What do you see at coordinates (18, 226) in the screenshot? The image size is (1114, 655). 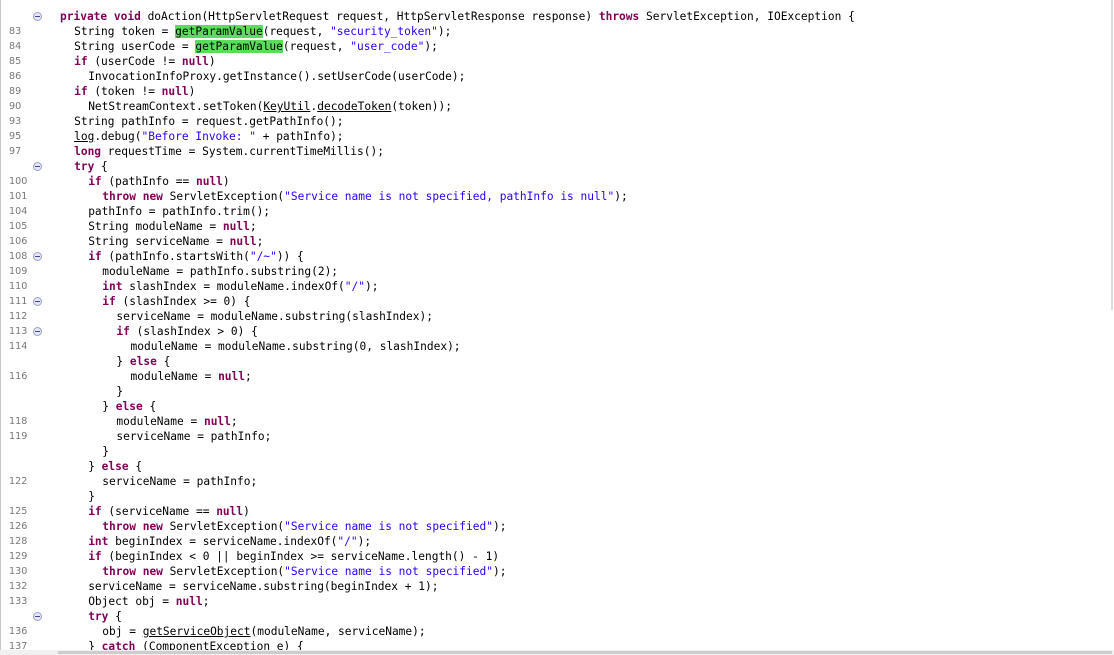 I see `line-number: 105` at bounding box center [18, 226].